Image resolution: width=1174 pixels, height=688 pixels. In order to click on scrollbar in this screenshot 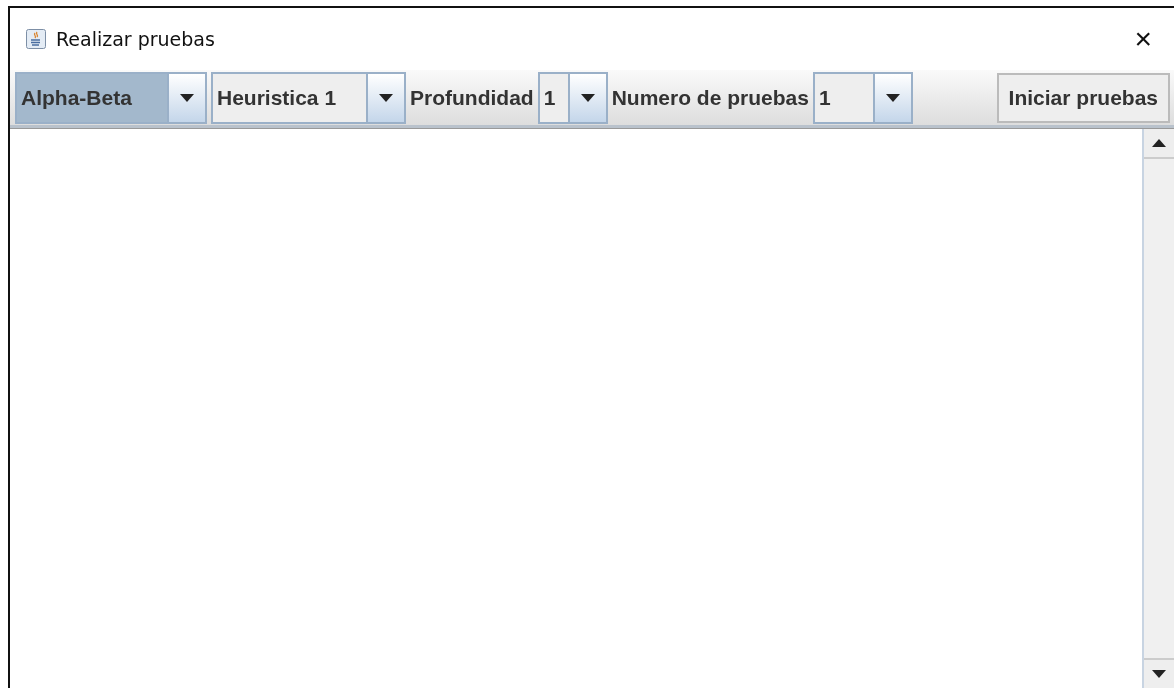, I will do `click(1158, 408)`.